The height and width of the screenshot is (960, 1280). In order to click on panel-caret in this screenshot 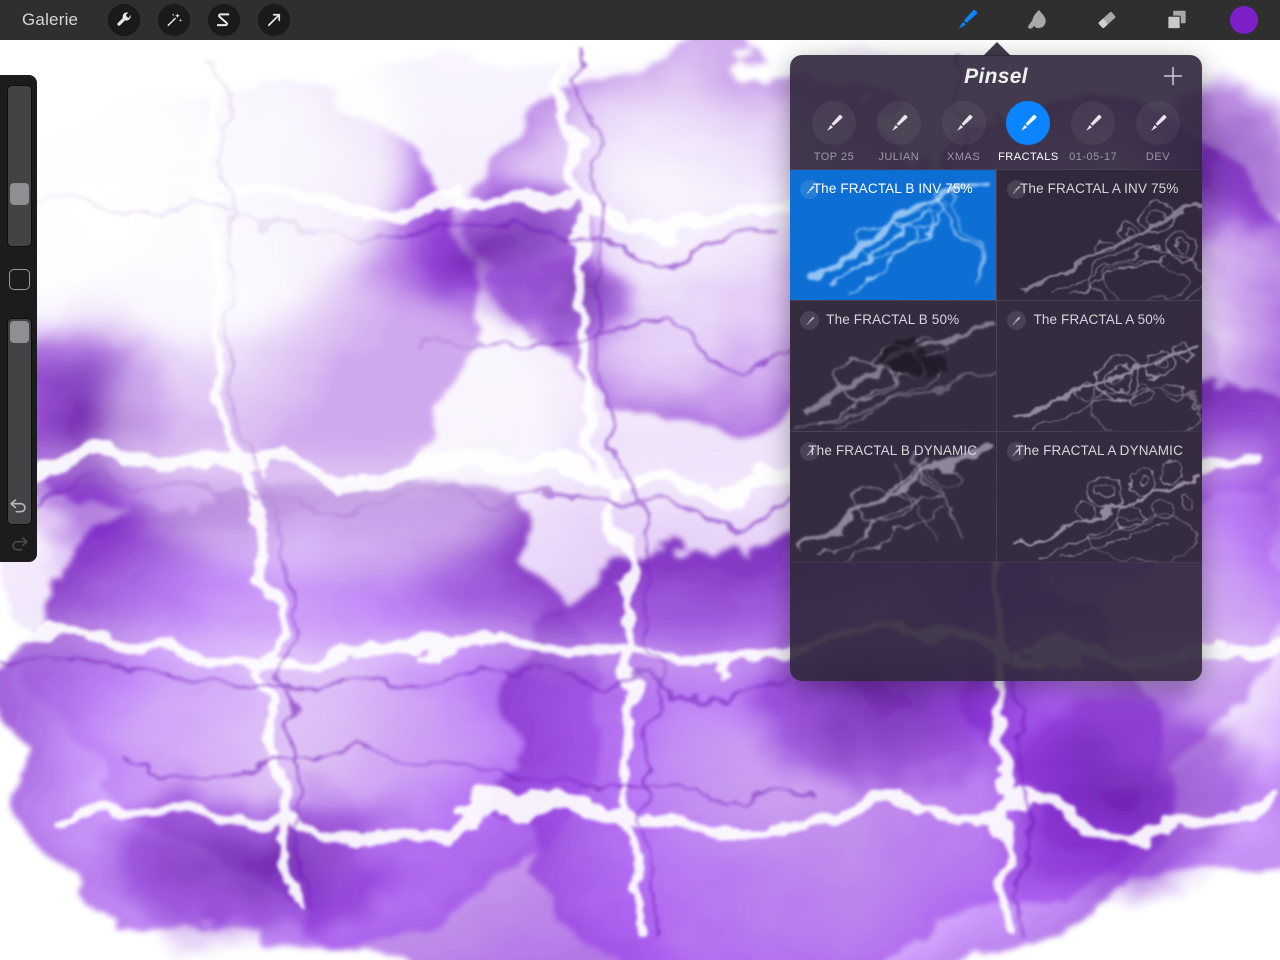, I will do `click(997, 49)`.